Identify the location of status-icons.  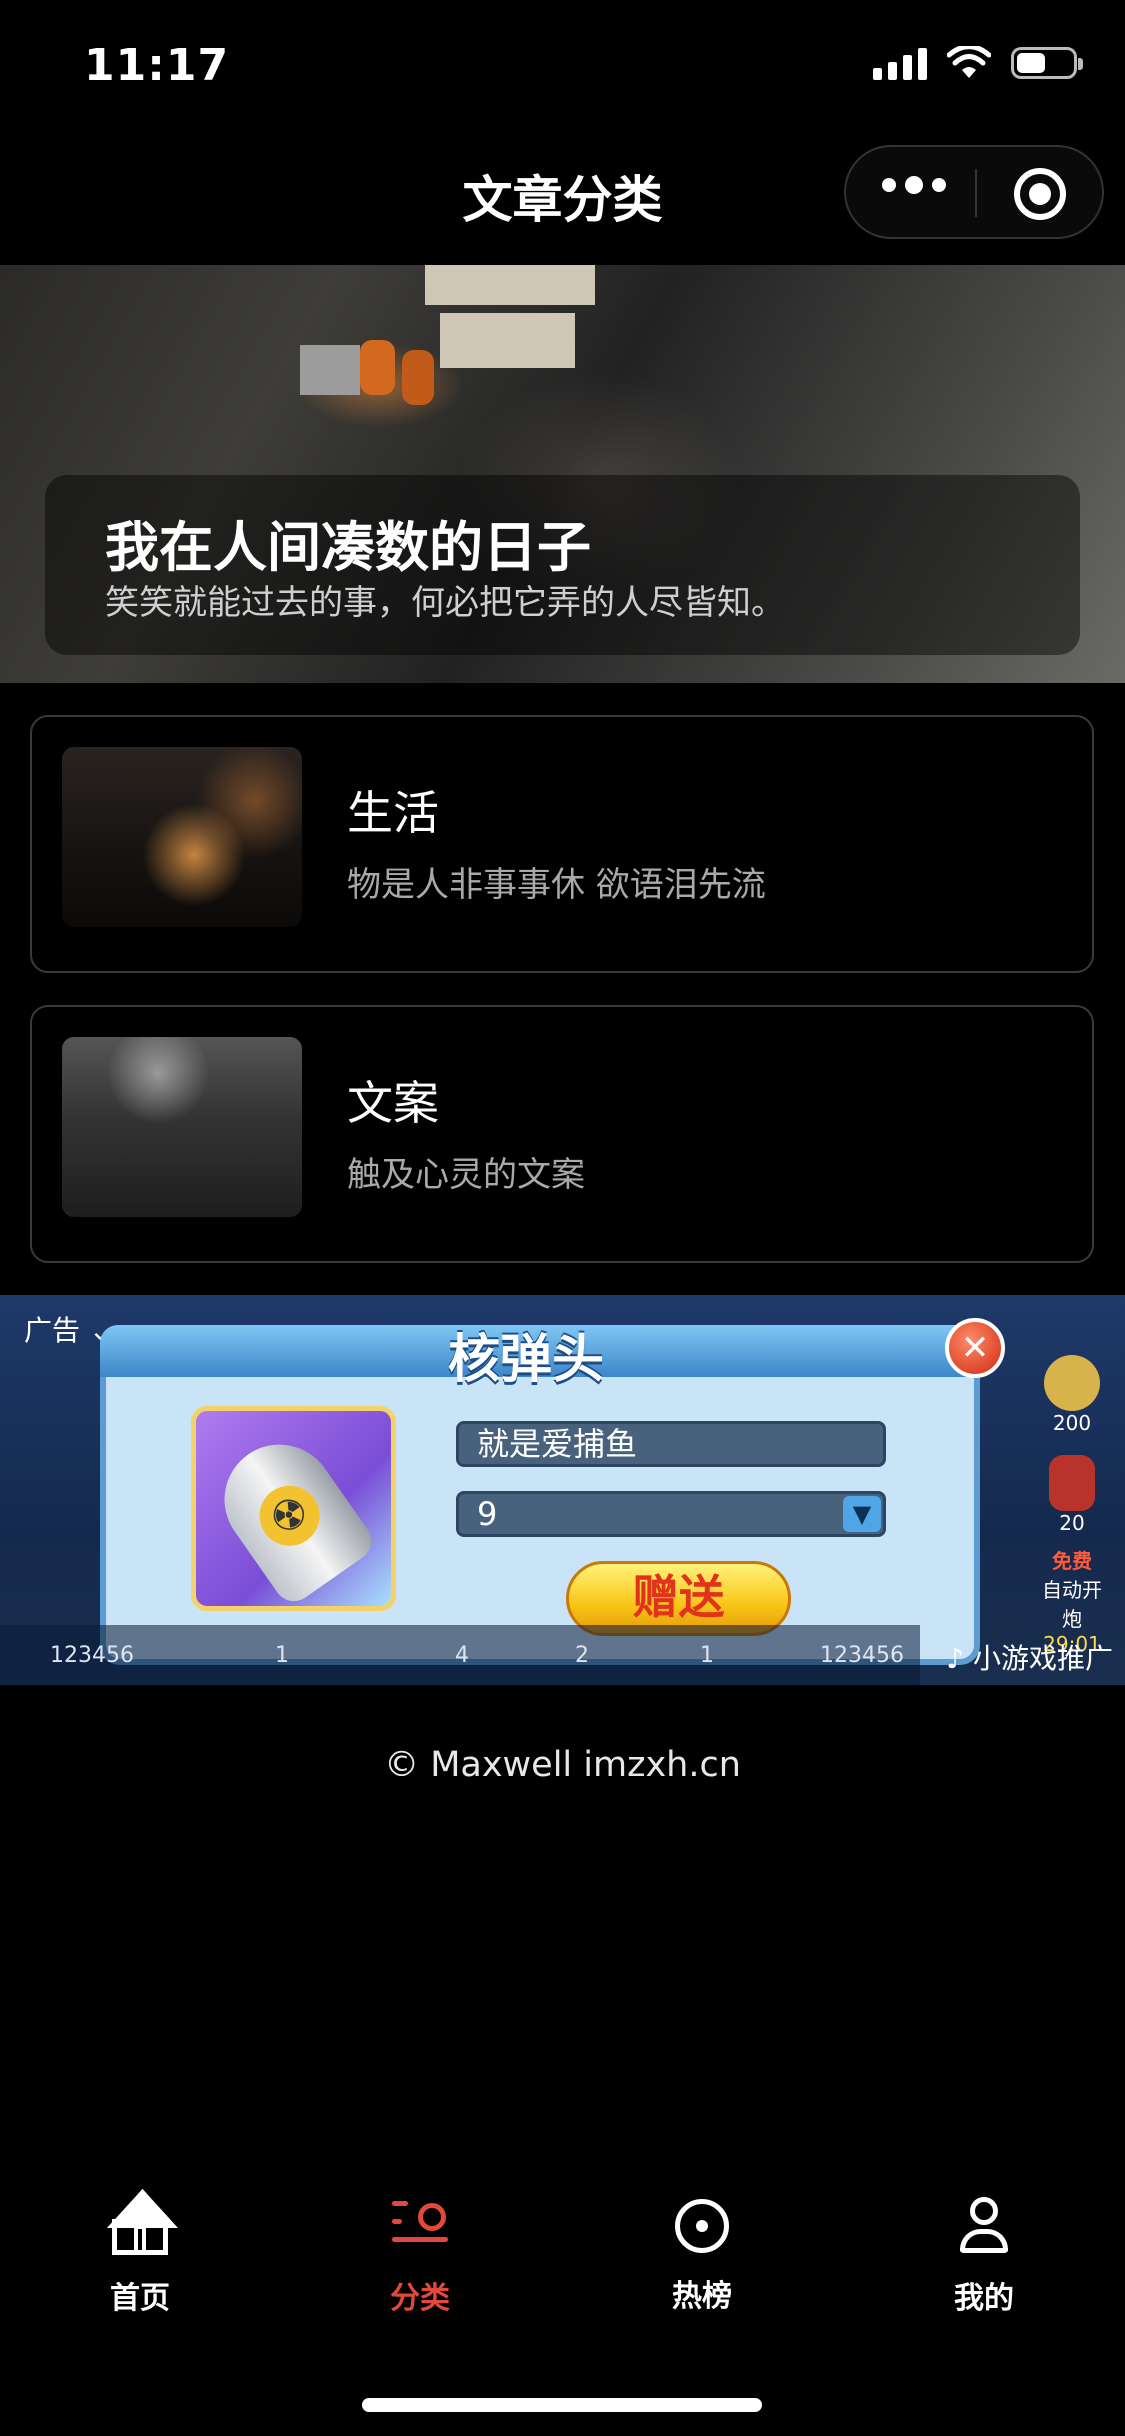
(978, 63).